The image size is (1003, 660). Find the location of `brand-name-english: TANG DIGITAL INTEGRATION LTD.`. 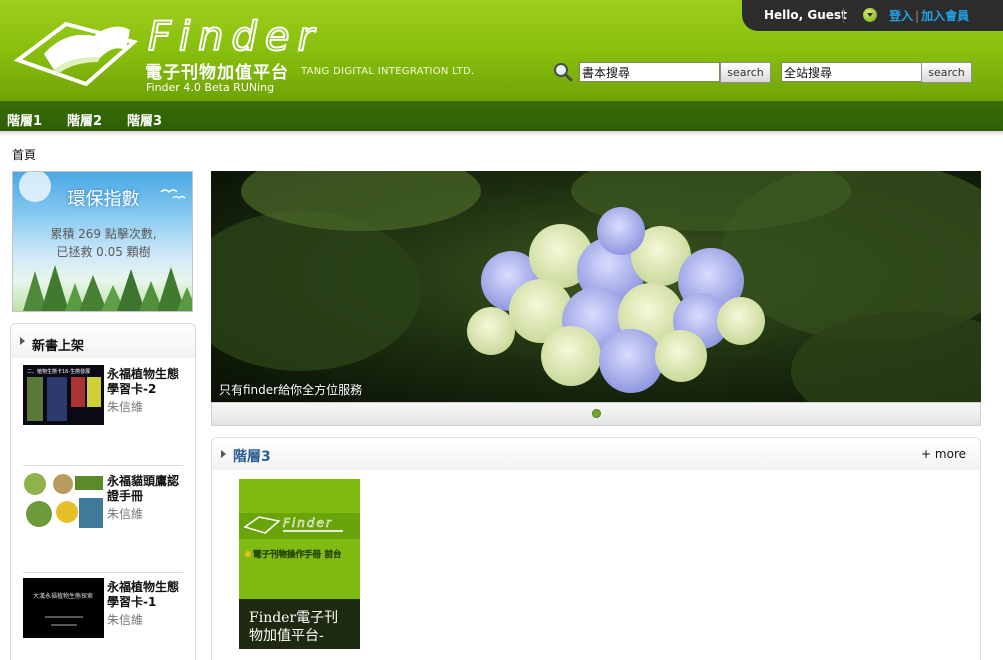

brand-name-english: TANG DIGITAL INTEGRATION LTD. is located at coordinates (388, 71).